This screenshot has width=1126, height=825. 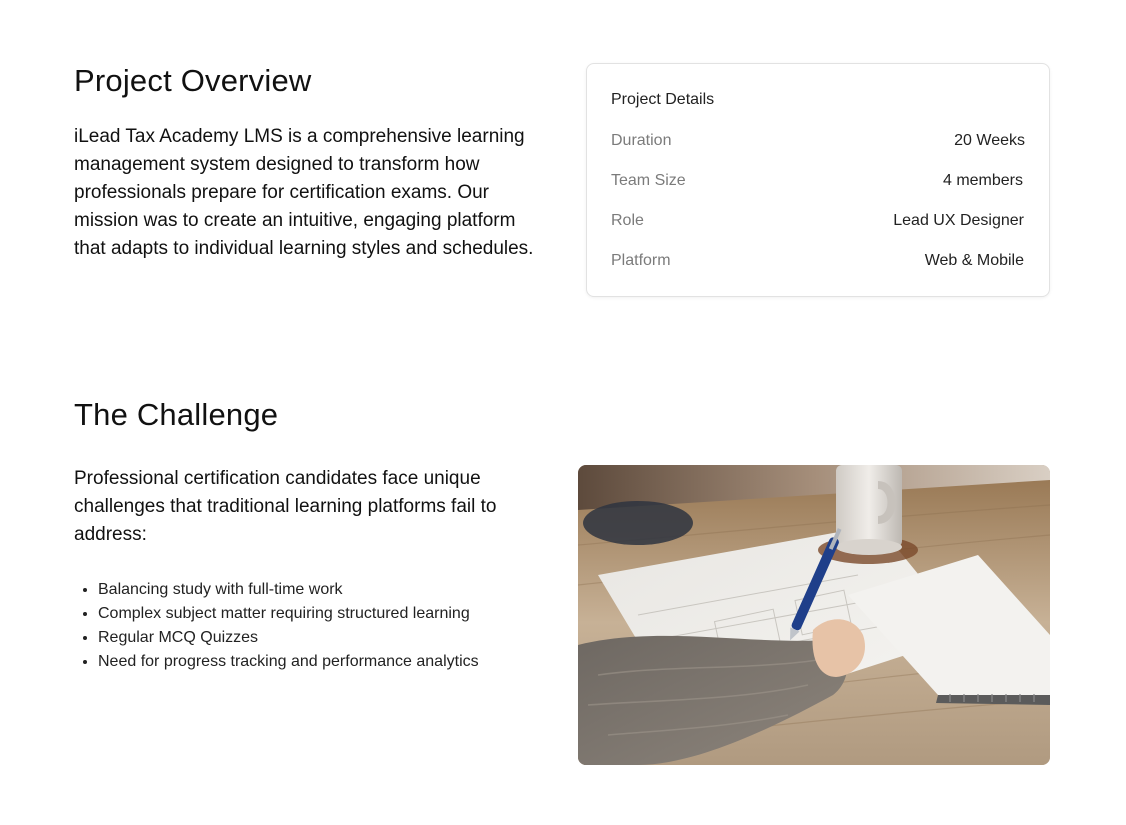 I want to click on list-item: Balancing study with full-time work, so click(x=276, y=590).